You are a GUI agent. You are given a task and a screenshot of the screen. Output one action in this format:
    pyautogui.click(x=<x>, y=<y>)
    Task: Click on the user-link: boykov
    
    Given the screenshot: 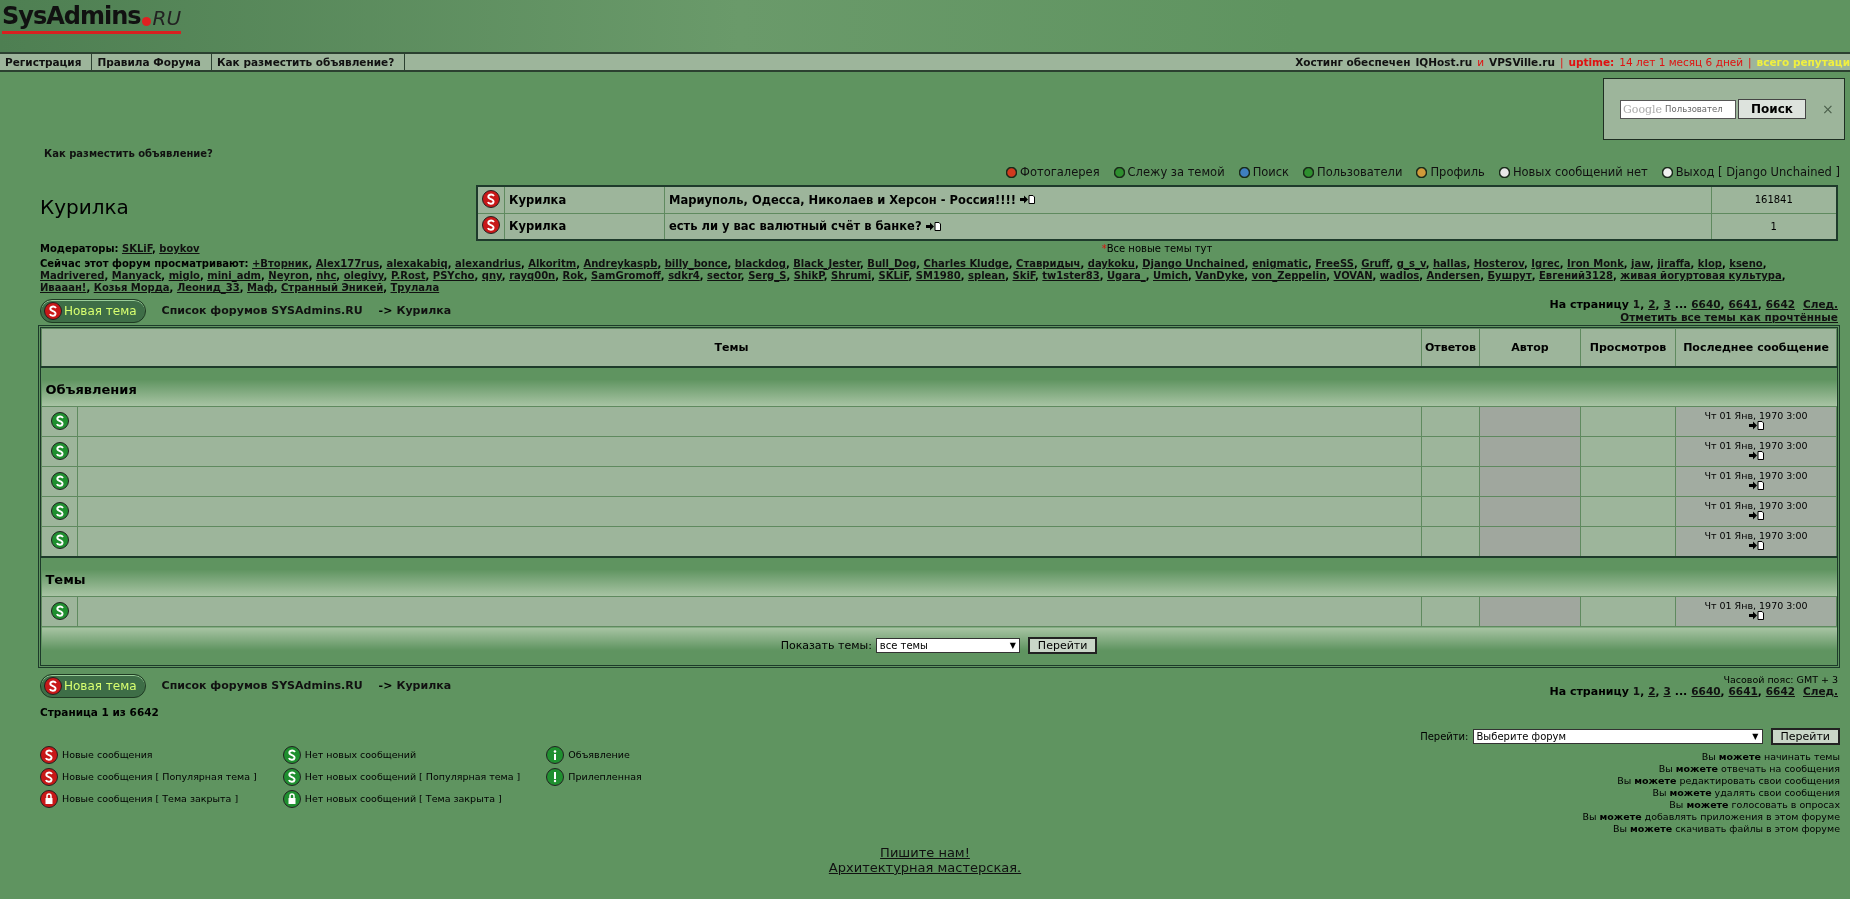 What is the action you would take?
    pyautogui.click(x=179, y=248)
    